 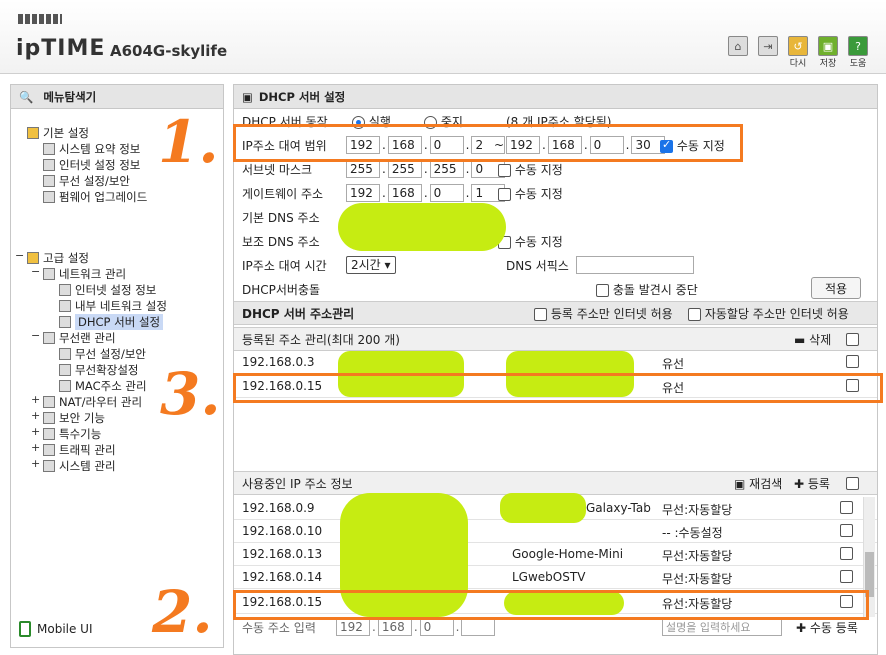 I want to click on home-button: ⌂, so click(x=738, y=46).